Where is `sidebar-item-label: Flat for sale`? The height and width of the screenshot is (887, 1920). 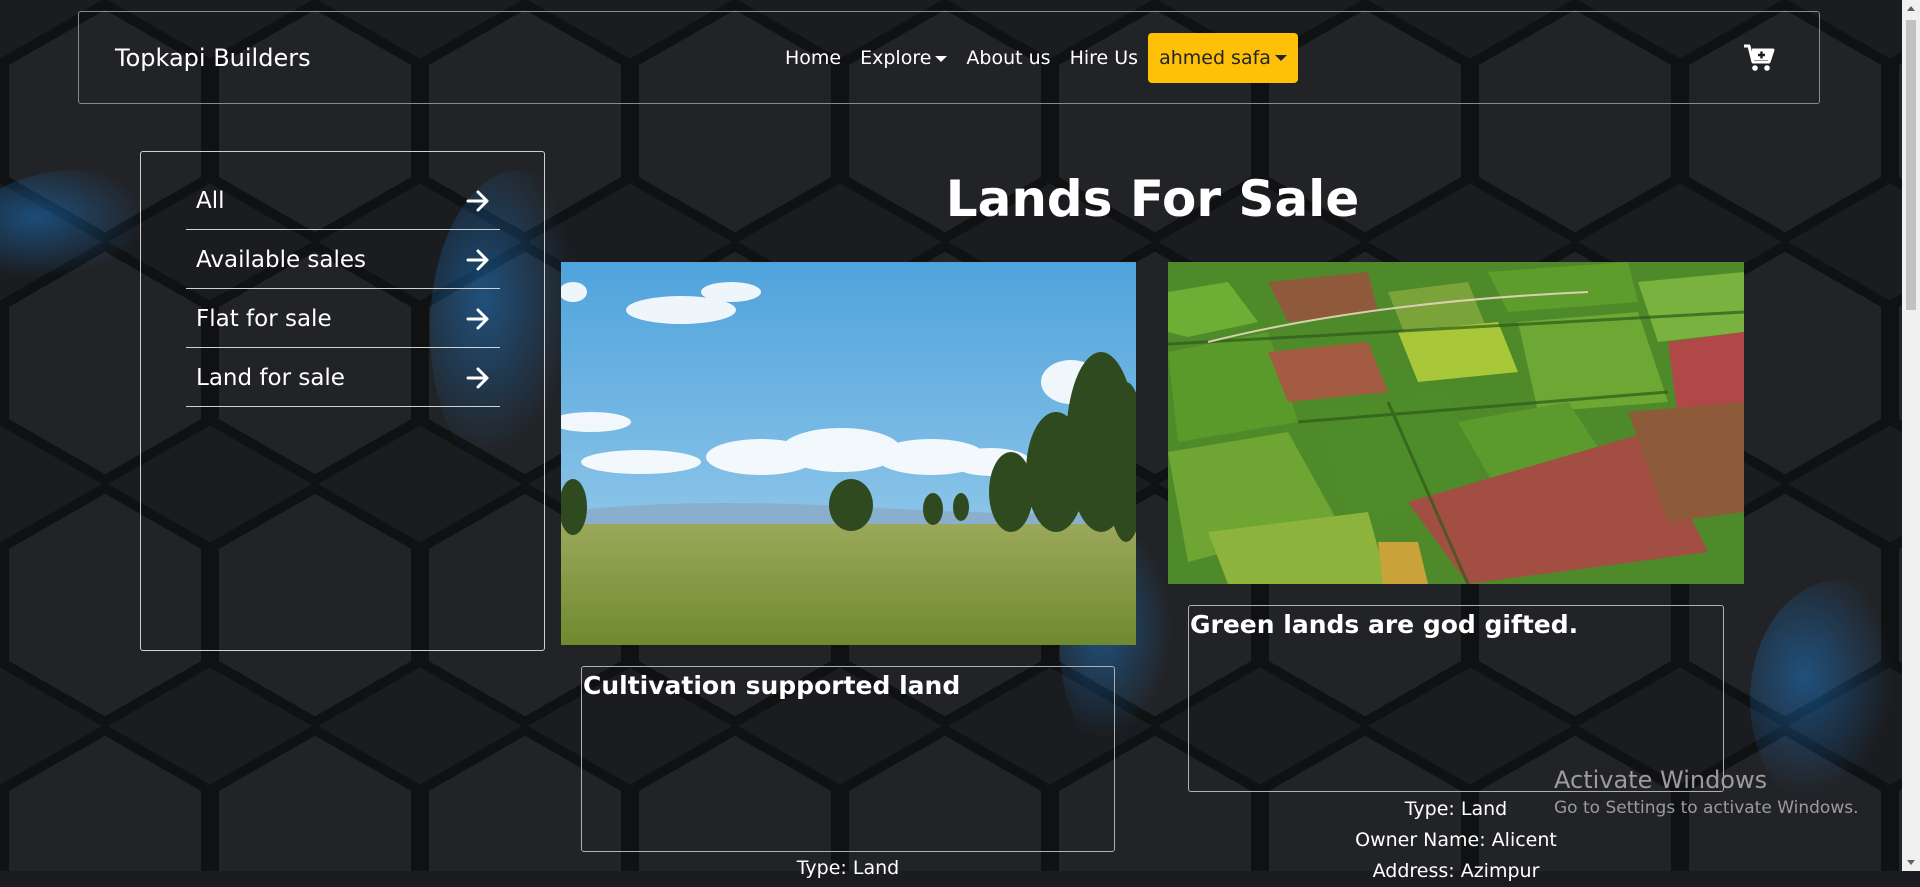 sidebar-item-label: Flat for sale is located at coordinates (264, 318).